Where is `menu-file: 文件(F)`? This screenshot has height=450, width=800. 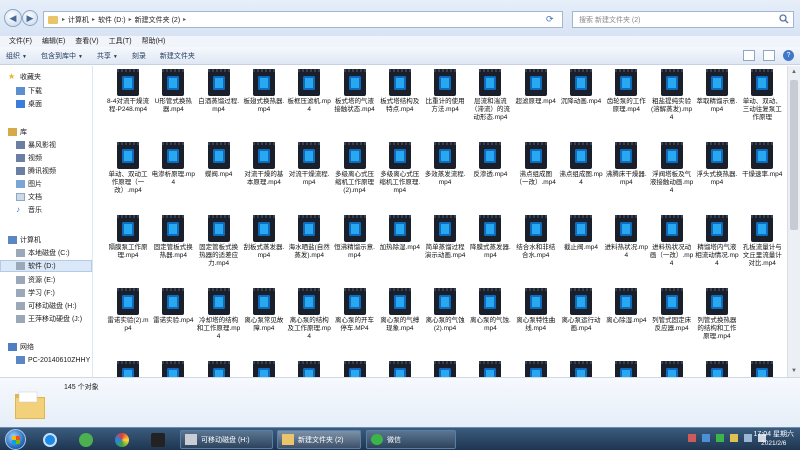
menu-file: 文件(F) is located at coordinates (20, 41).